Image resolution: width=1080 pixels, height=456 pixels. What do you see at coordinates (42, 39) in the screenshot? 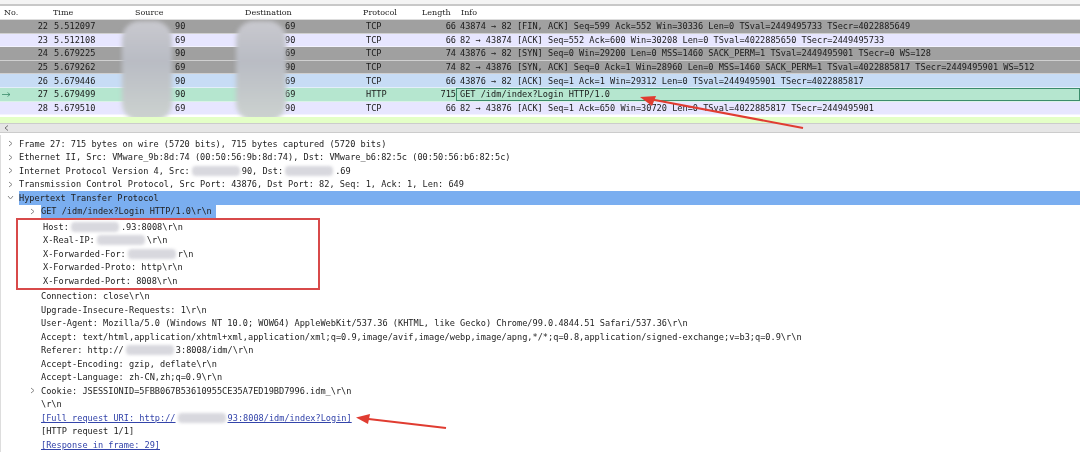
I see `packet-number: 23` at bounding box center [42, 39].